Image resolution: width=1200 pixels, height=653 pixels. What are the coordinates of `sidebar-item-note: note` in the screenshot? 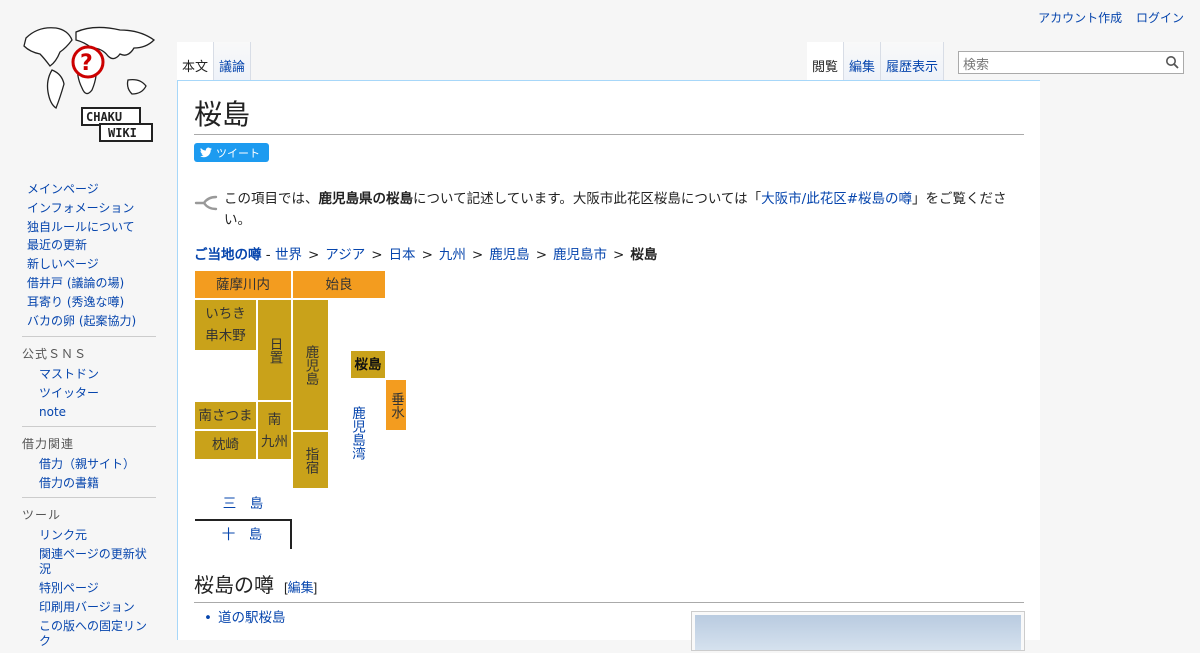 It's located at (89, 412).